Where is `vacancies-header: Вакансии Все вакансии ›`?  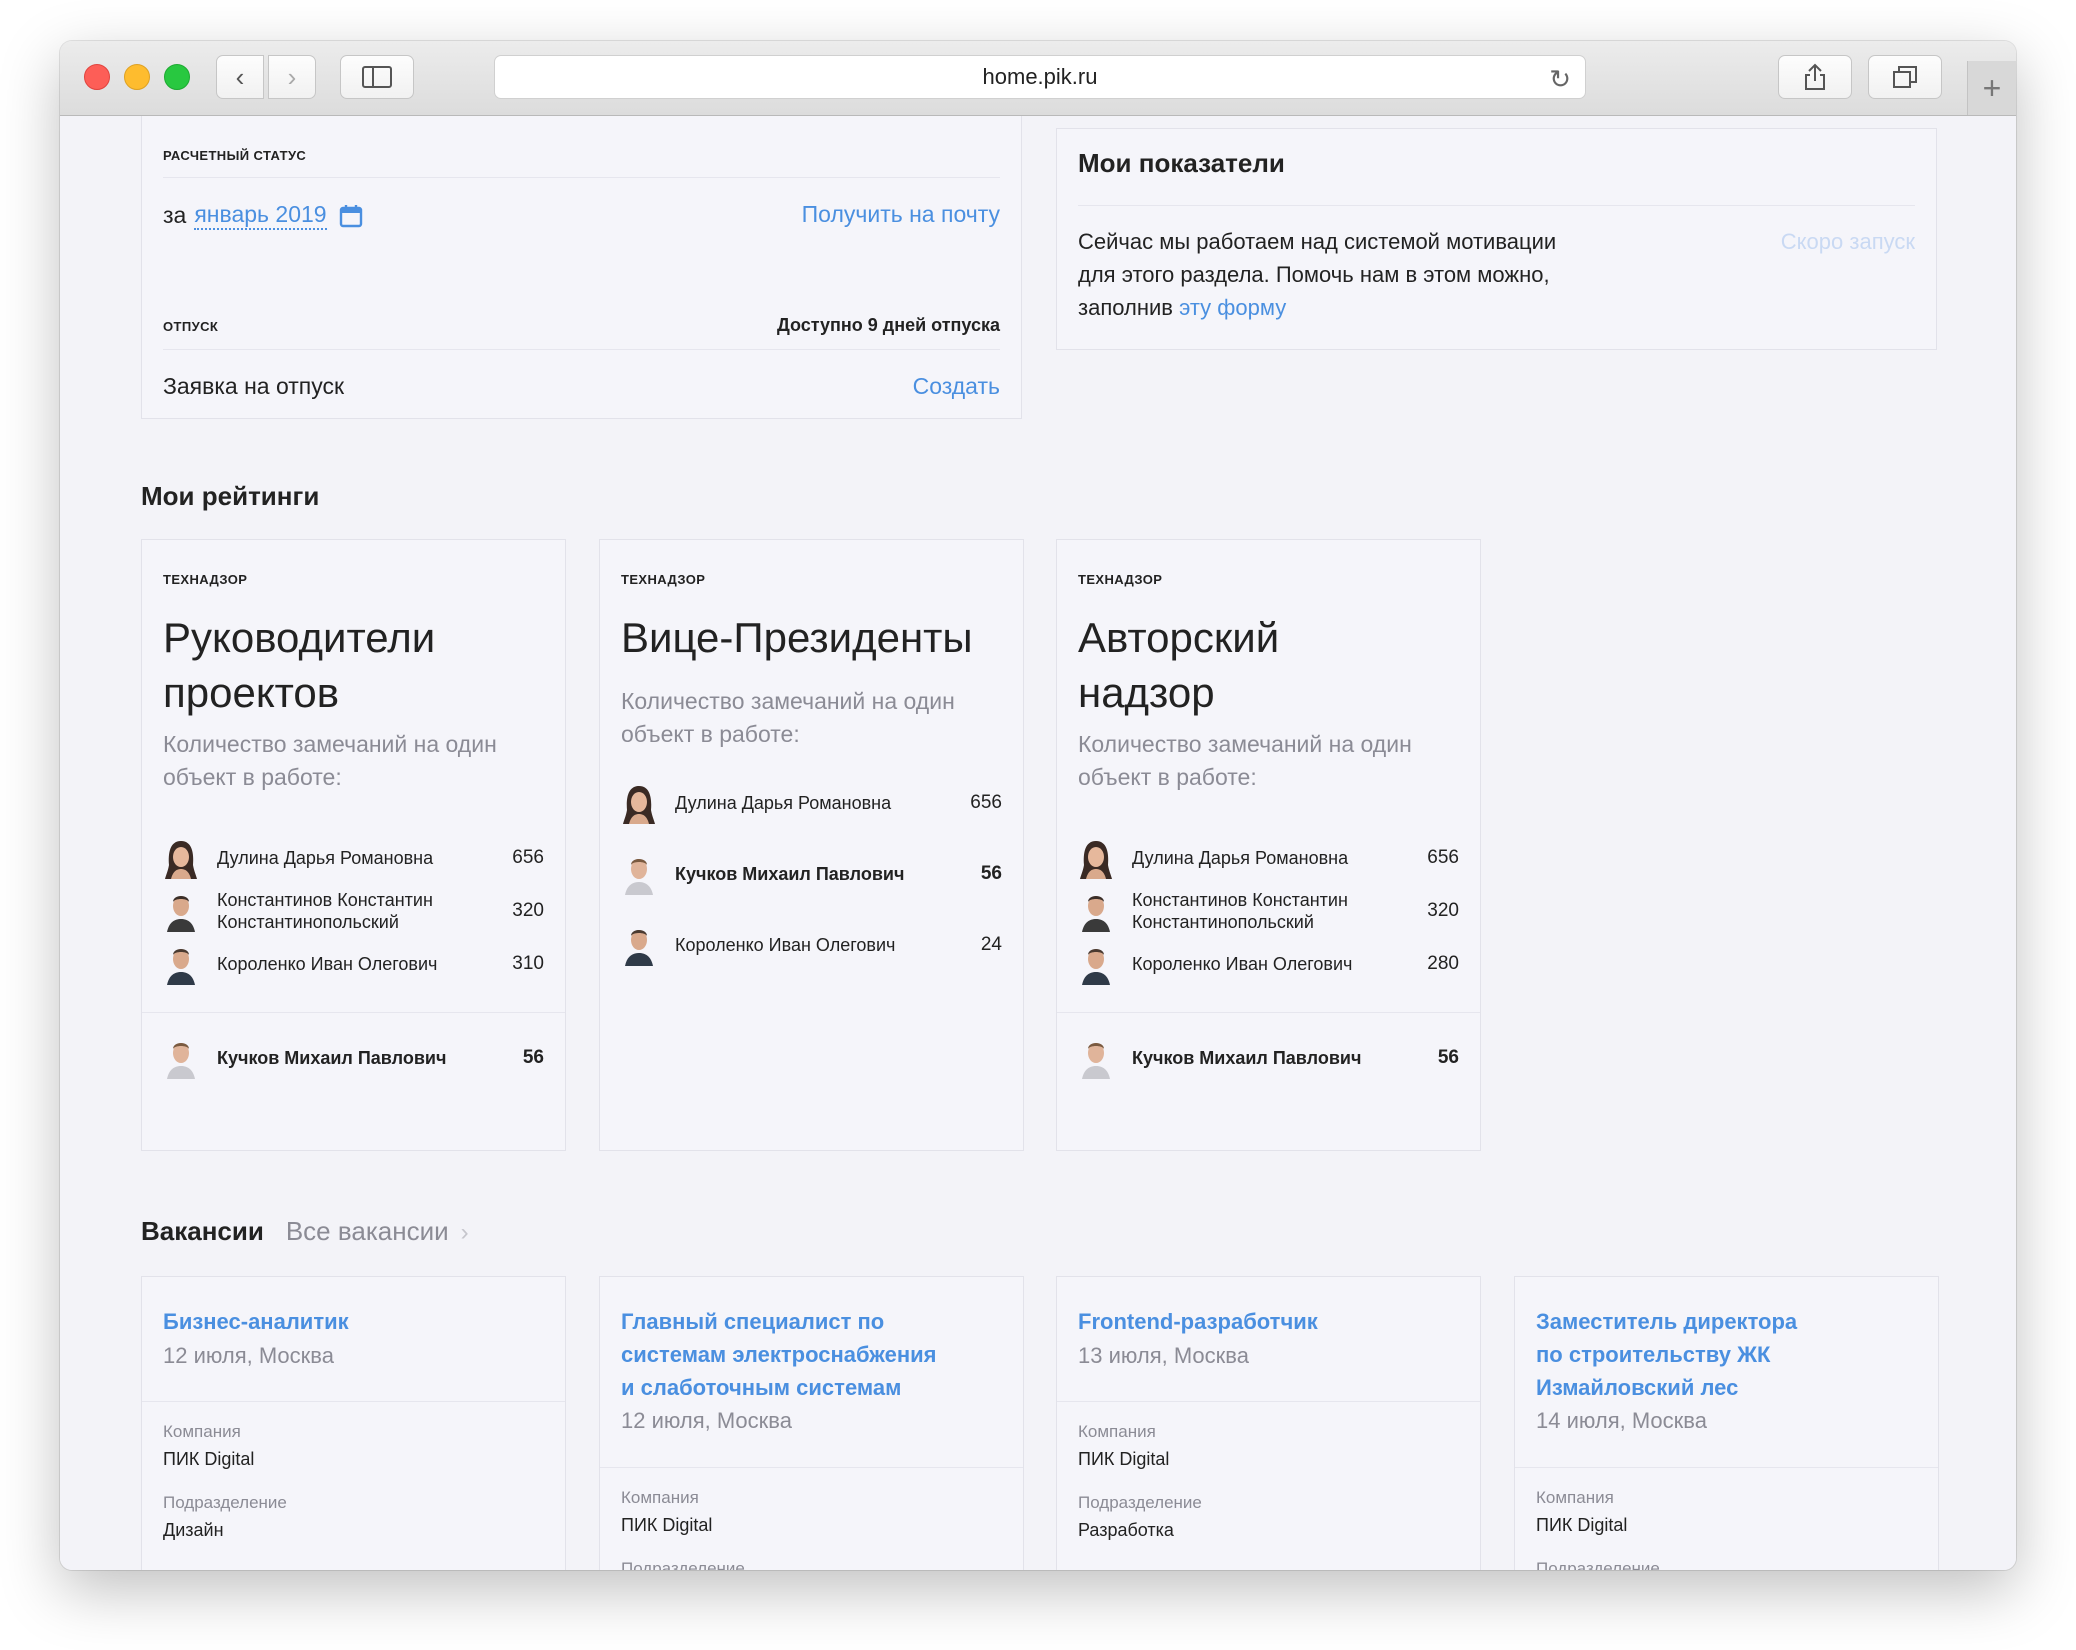 vacancies-header: Вакансии Все вакансии › is located at coordinates (305, 1231).